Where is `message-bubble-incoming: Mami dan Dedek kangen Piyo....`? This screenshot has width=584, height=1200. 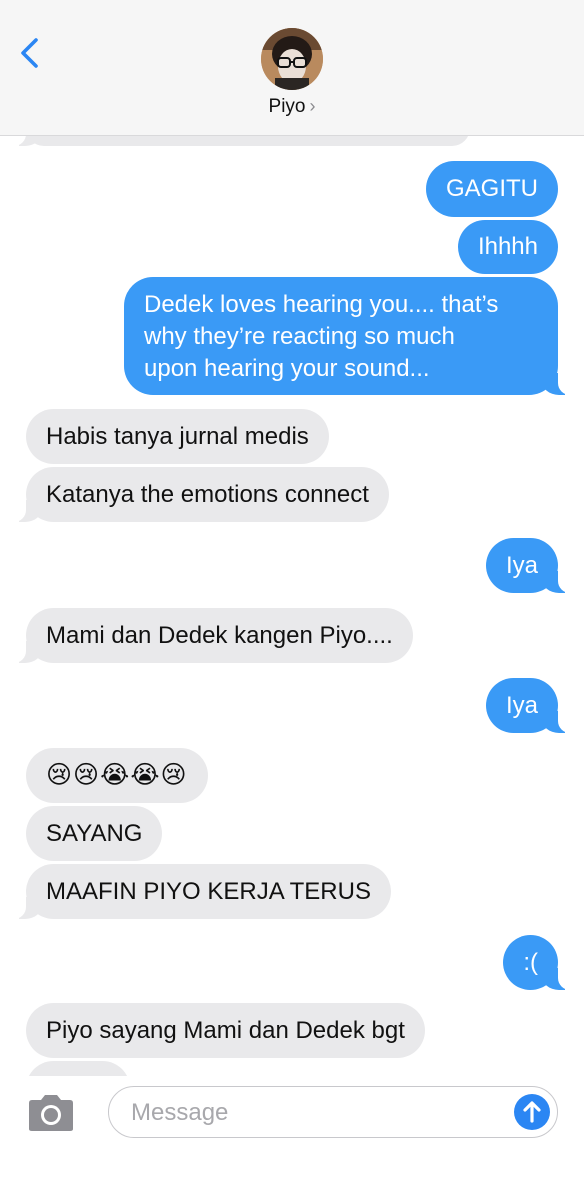
message-bubble-incoming: Mami dan Dedek kangen Piyo.... is located at coordinates (213, 635).